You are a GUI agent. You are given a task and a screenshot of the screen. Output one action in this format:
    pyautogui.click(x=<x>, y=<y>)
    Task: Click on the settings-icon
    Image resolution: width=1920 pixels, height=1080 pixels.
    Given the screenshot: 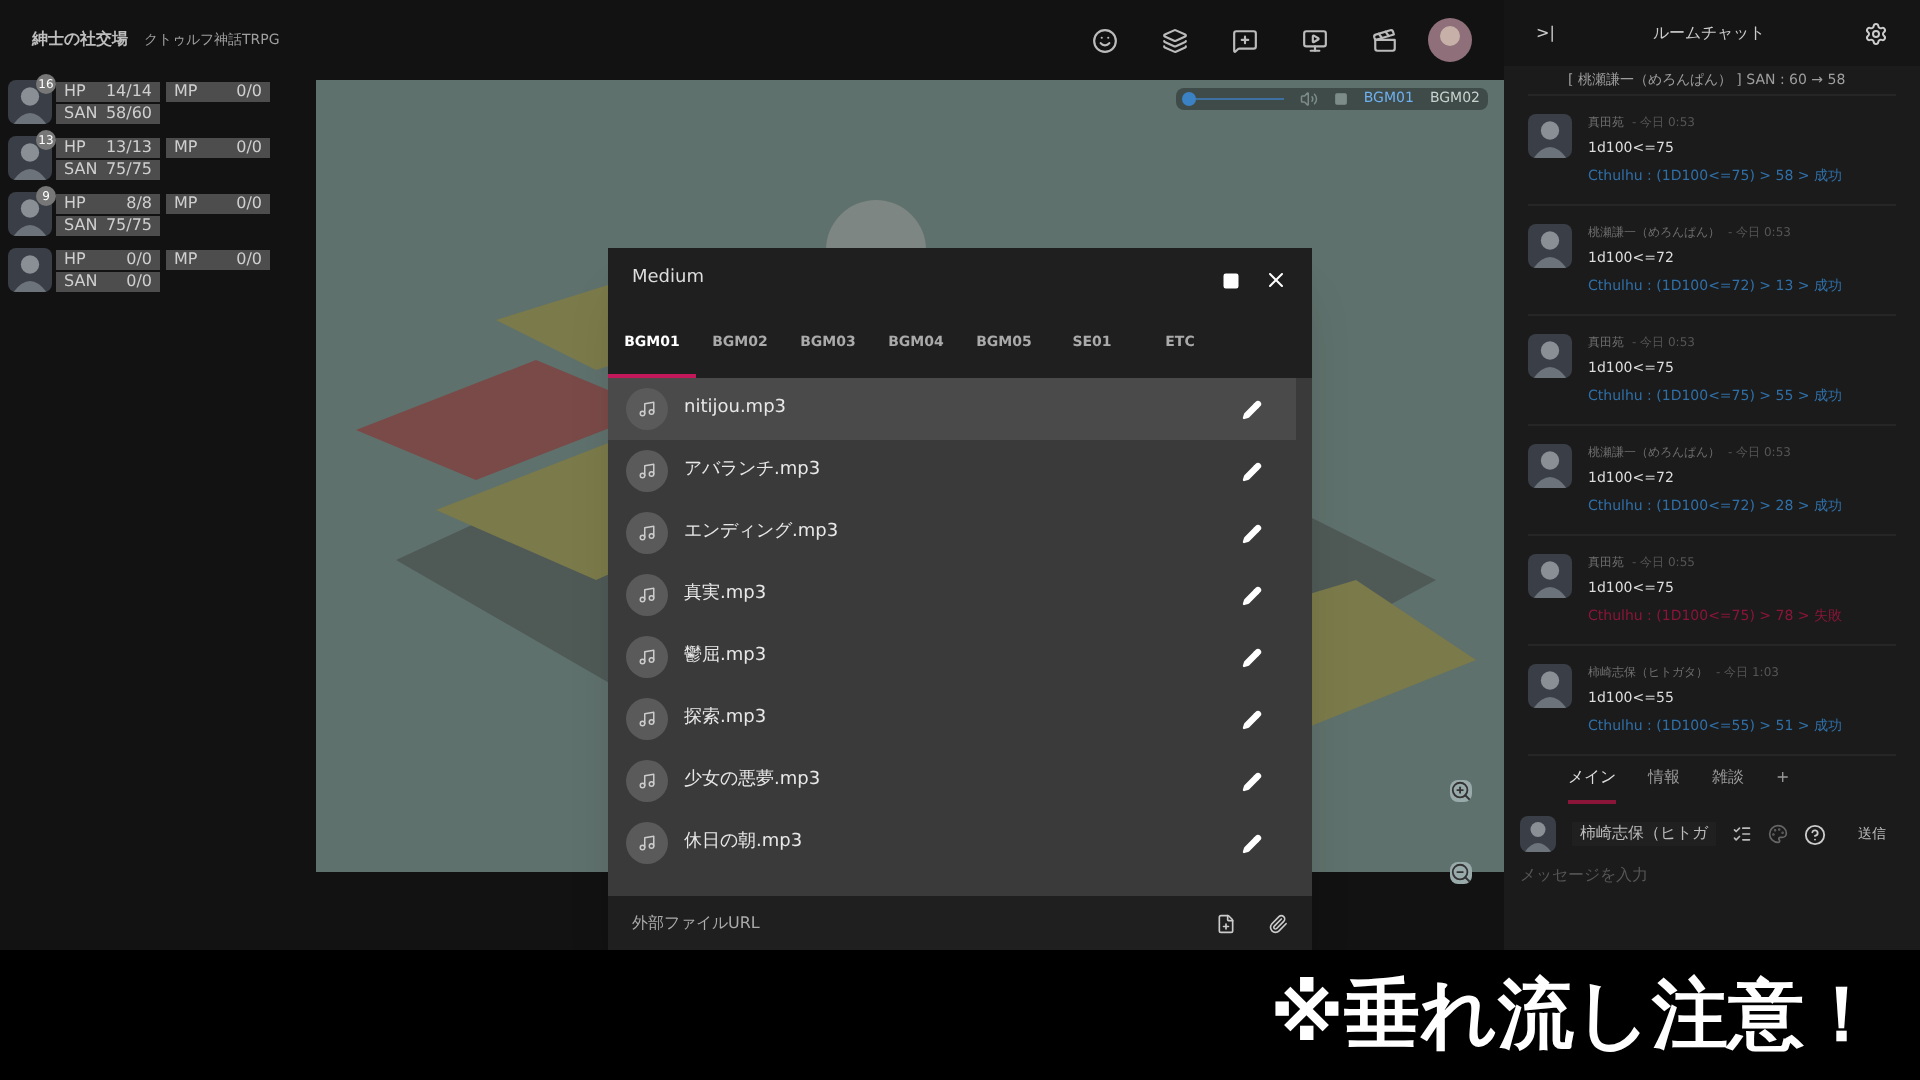 What is the action you would take?
    pyautogui.click(x=1876, y=33)
    